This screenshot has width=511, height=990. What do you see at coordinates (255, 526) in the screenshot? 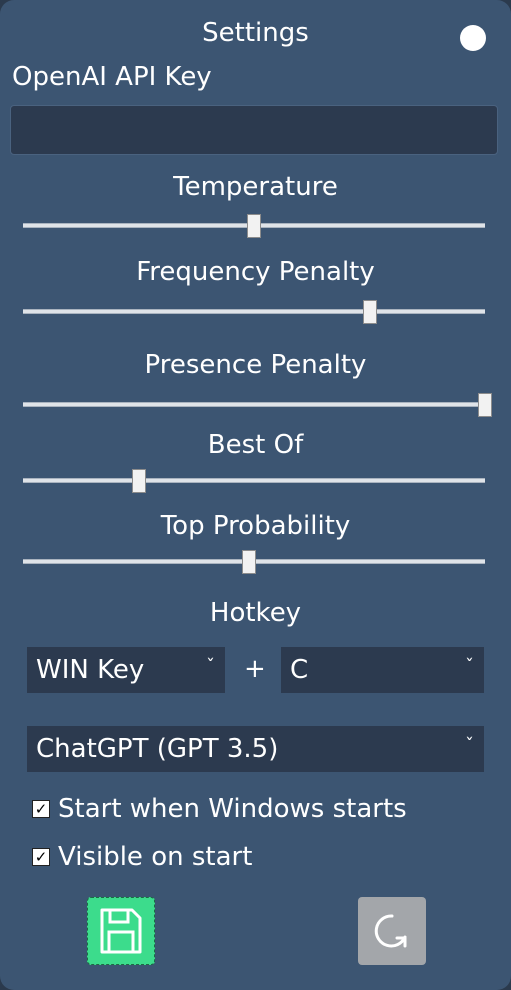
I see `top-probability-label: Top Probability` at bounding box center [255, 526].